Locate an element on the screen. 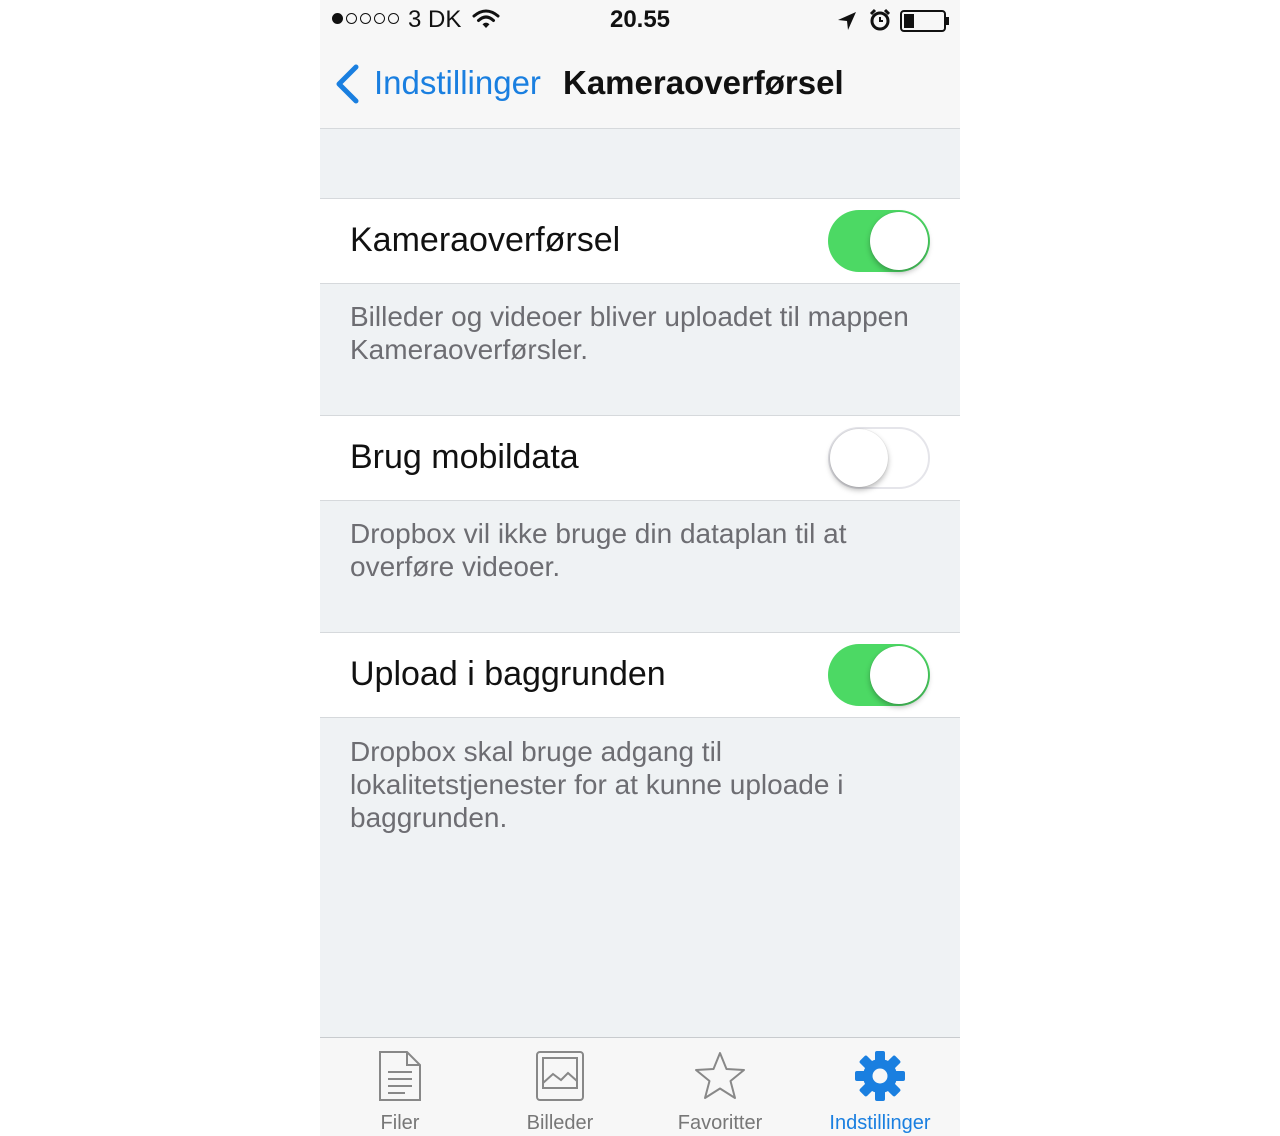  tab-label: Favoritter is located at coordinates (720, 1123).